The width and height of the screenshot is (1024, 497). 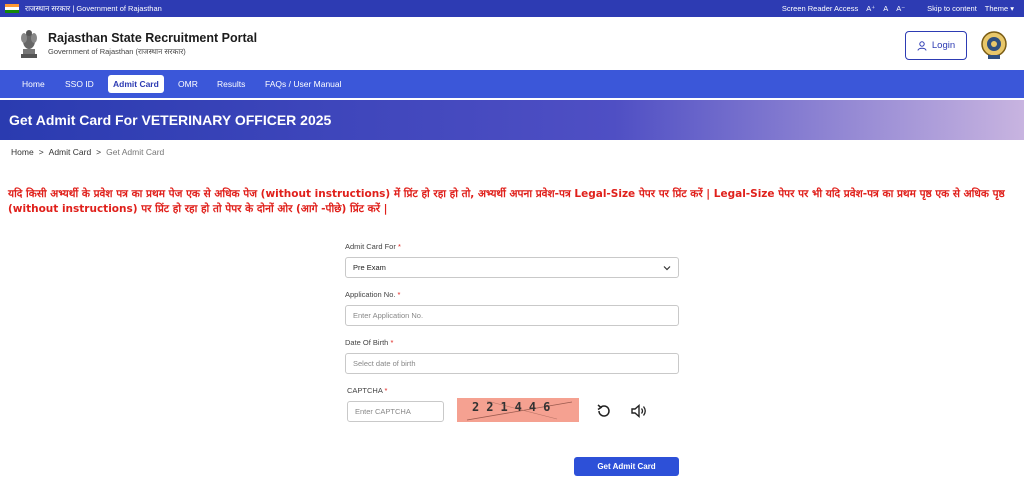 I want to click on admit-card-for-value: Pre Exam, so click(x=369, y=267).